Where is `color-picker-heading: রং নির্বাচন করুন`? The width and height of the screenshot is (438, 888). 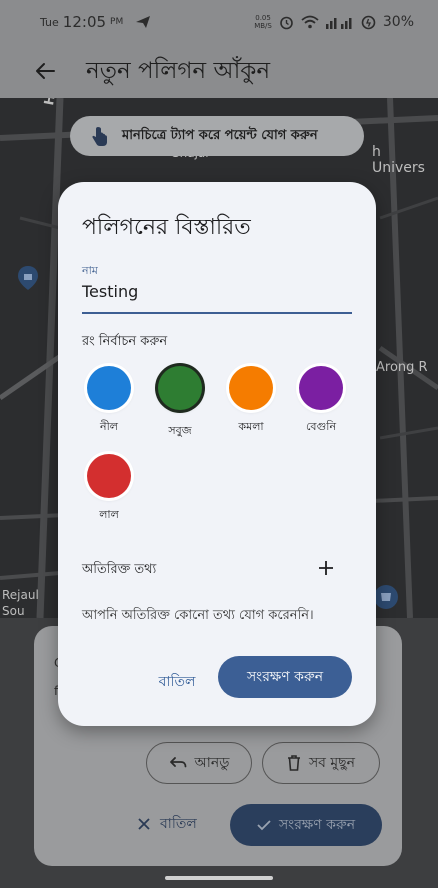 color-picker-heading: রং নির্বাচন করুন is located at coordinates (125, 341).